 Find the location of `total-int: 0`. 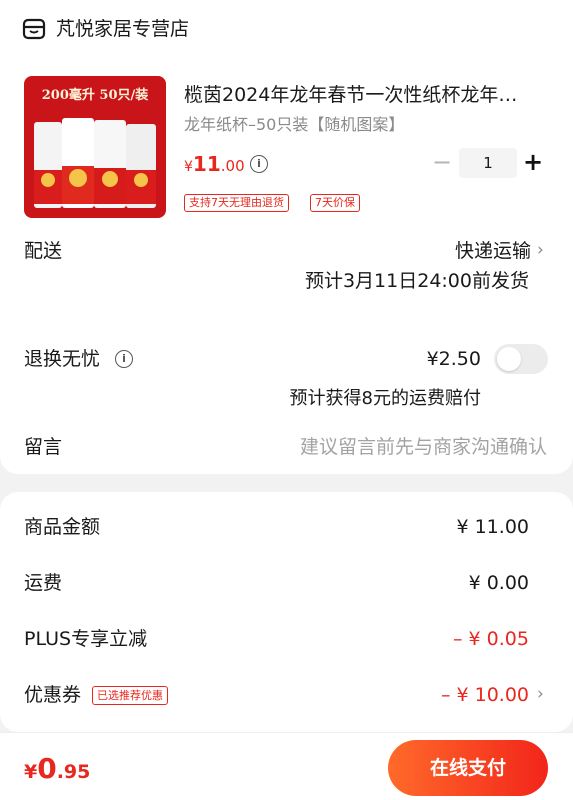

total-int: 0 is located at coordinates (47, 768).